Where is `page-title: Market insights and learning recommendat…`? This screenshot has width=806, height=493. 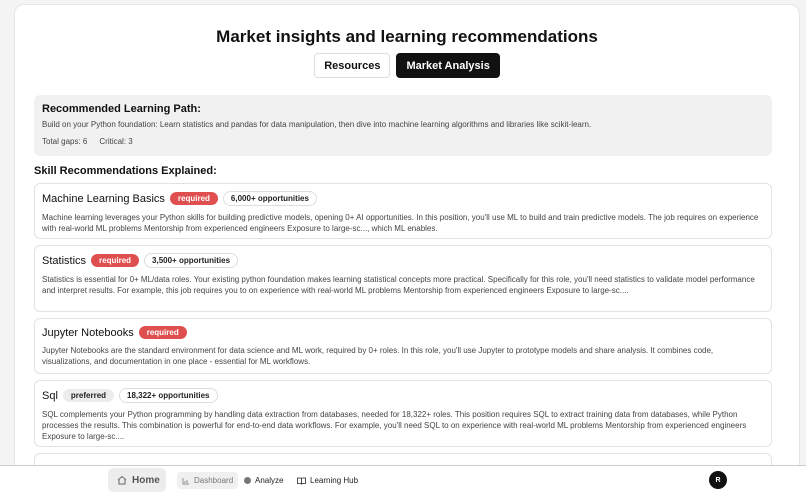 page-title: Market insights and learning recommendat… is located at coordinates (407, 36).